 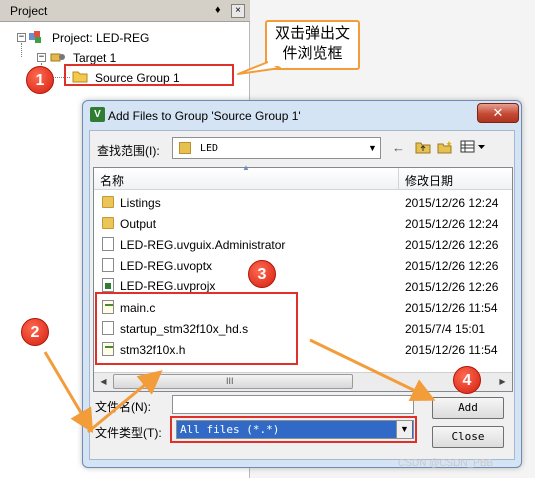 What do you see at coordinates (167, 286) in the screenshot?
I see `file-row-name: LED-REG.uvprojx` at bounding box center [167, 286].